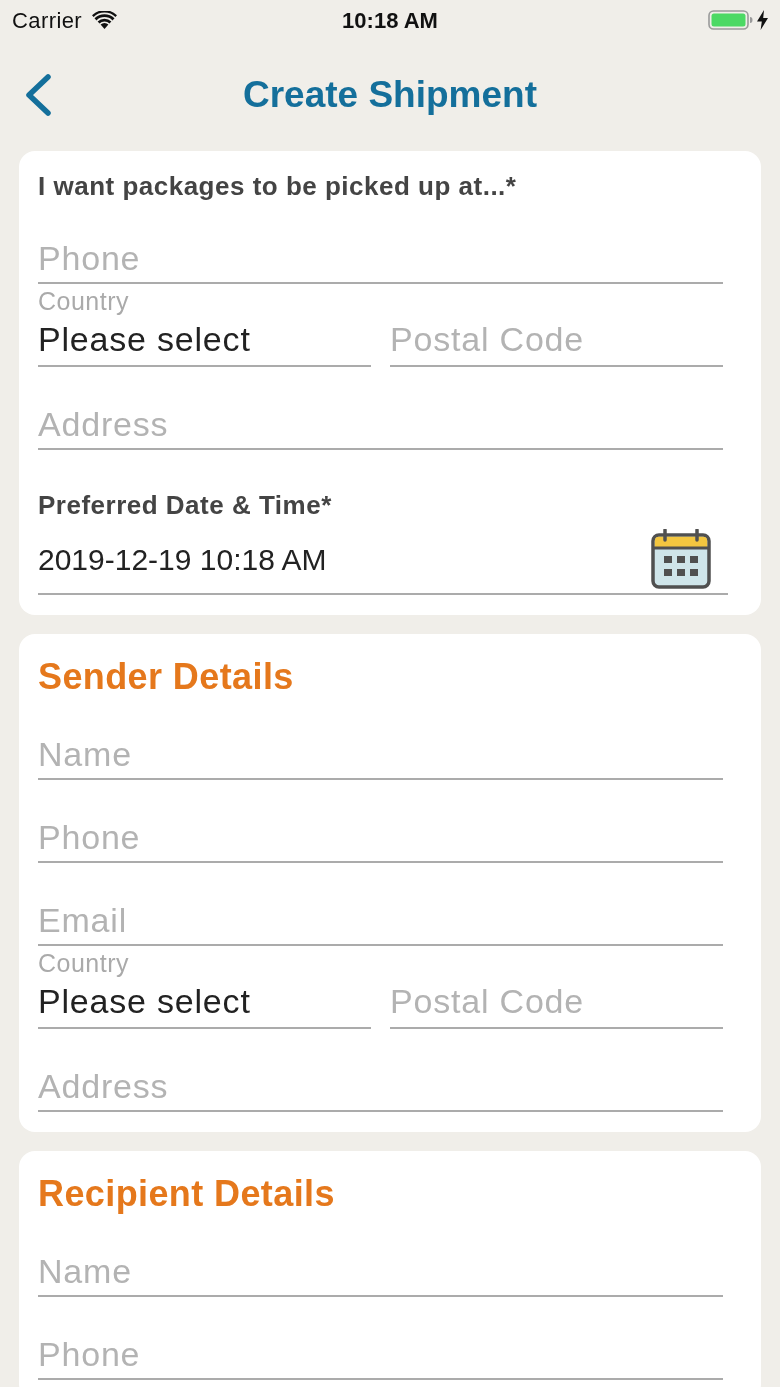  Describe the element at coordinates (390, 20) in the screenshot. I see `status-time: 10:18 AM` at that location.